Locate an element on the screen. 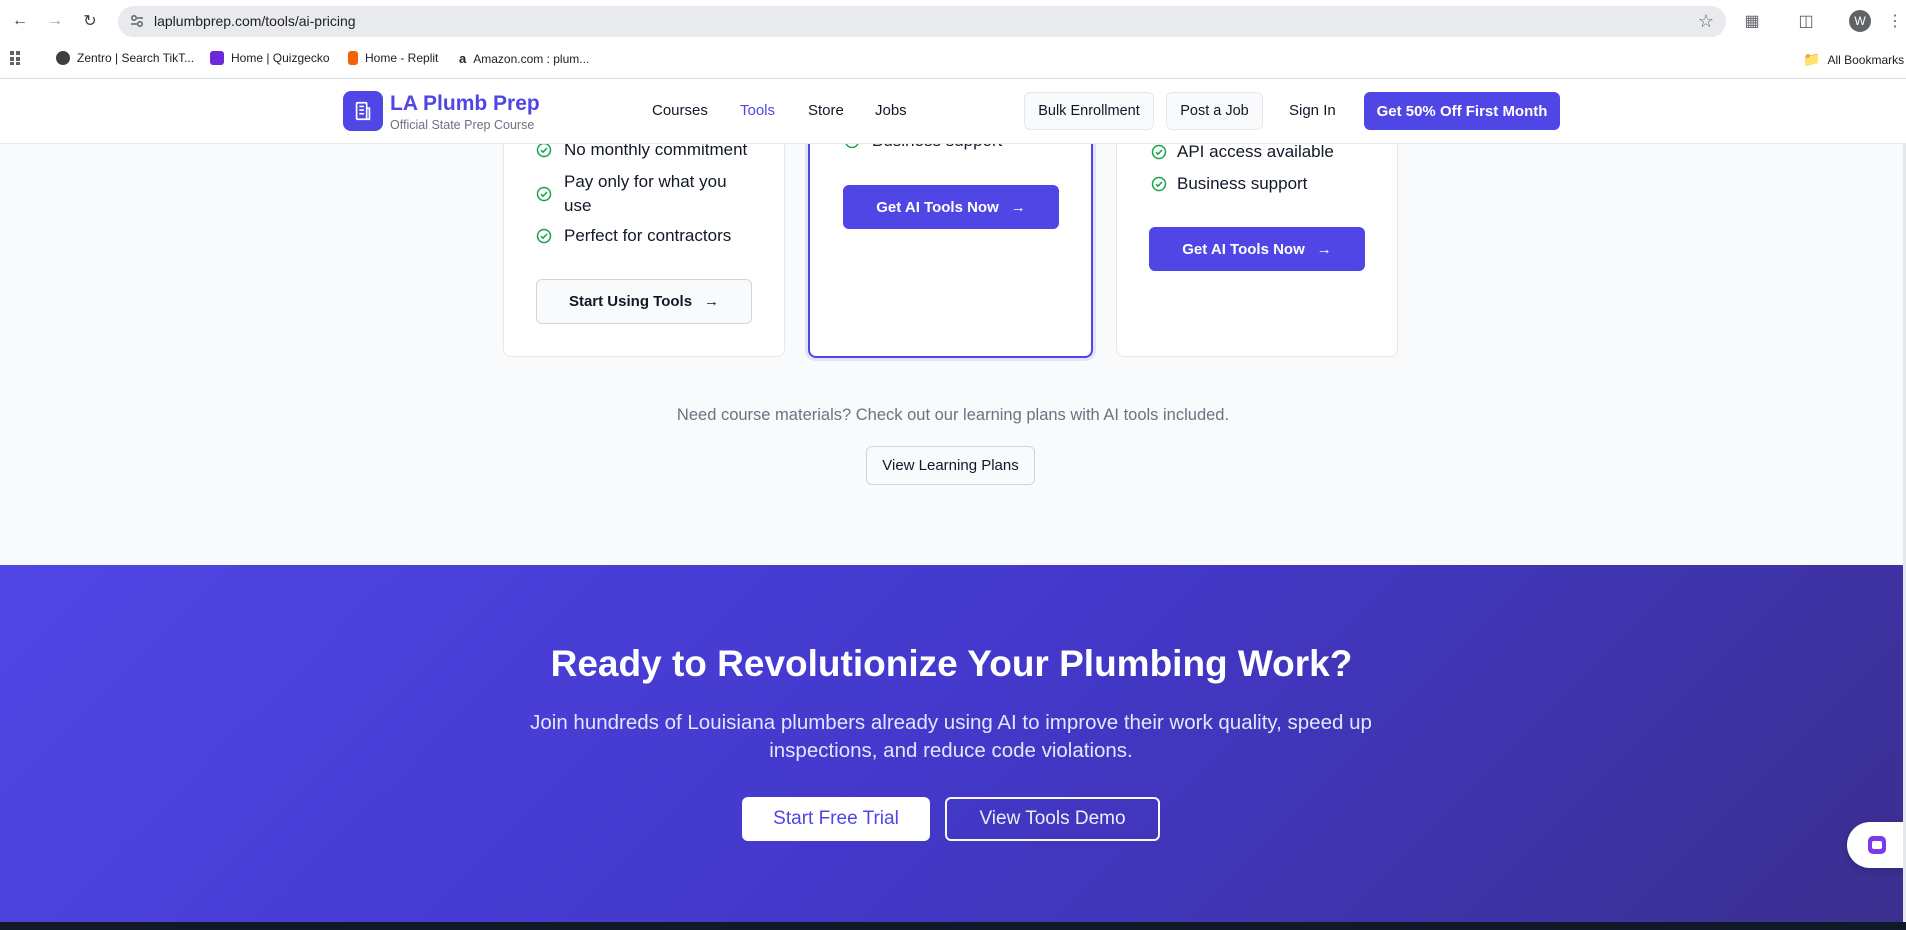 The height and width of the screenshot is (930, 1906). url-text: laplumbprep.com/tools/ai-pricing is located at coordinates (255, 21).